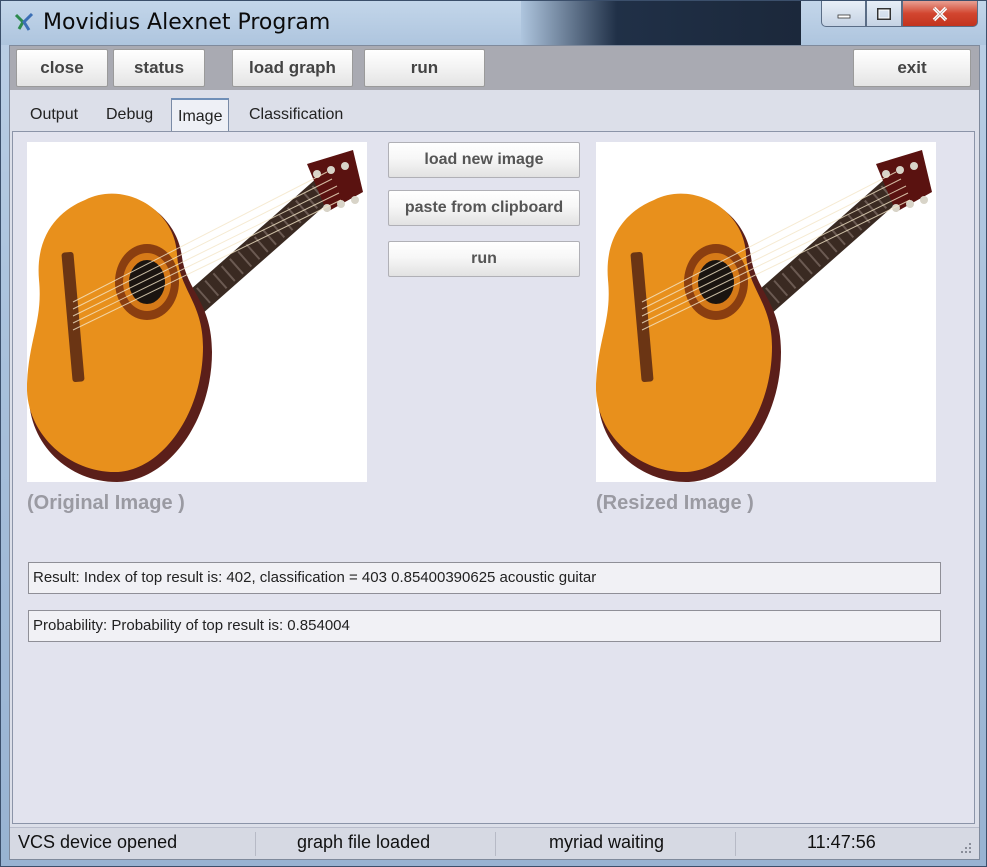 This screenshot has width=987, height=867. I want to click on close-icon, so click(940, 13).